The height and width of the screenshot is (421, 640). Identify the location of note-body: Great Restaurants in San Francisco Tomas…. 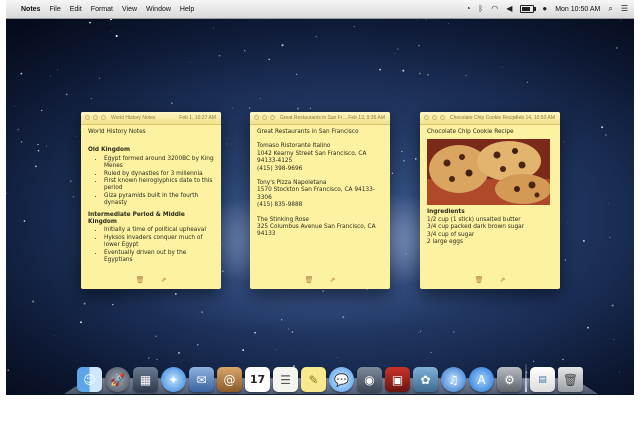
(320, 184).